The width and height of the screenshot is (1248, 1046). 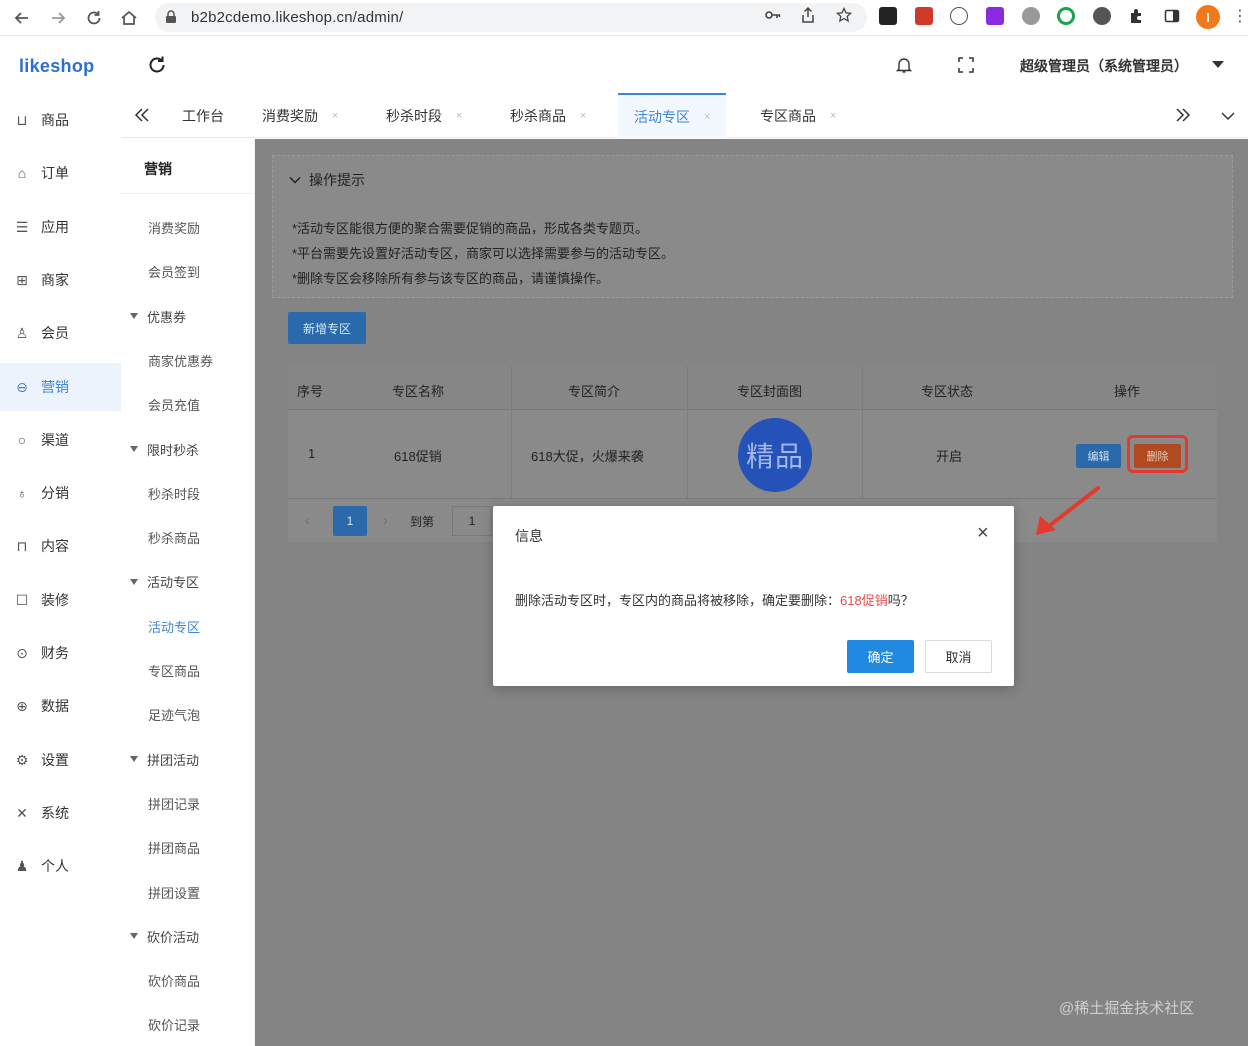 What do you see at coordinates (142, 115) in the screenshot?
I see `tabs-scroll-left-icon` at bounding box center [142, 115].